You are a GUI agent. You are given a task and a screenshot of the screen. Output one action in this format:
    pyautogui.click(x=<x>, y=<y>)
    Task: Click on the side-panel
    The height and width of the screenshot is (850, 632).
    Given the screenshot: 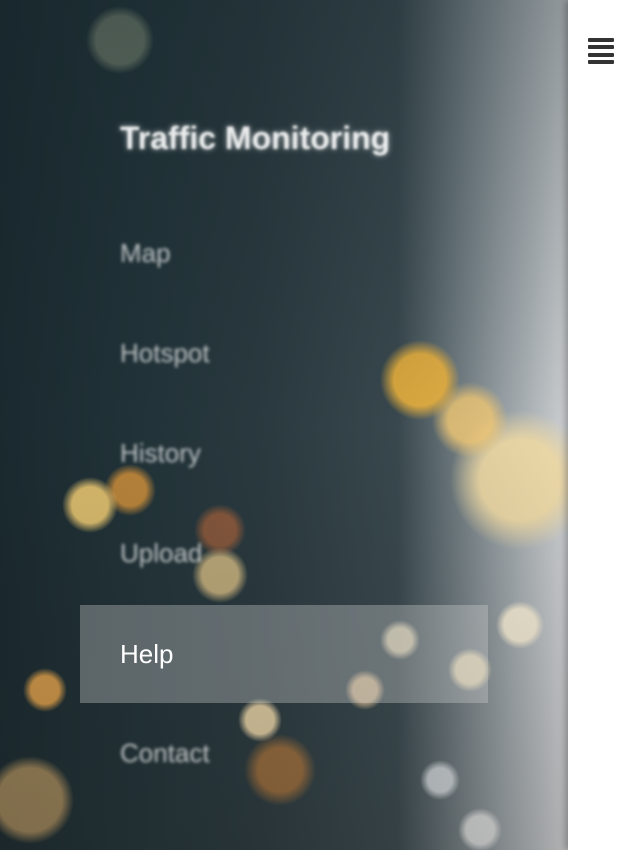 What is the action you would take?
    pyautogui.click(x=600, y=425)
    